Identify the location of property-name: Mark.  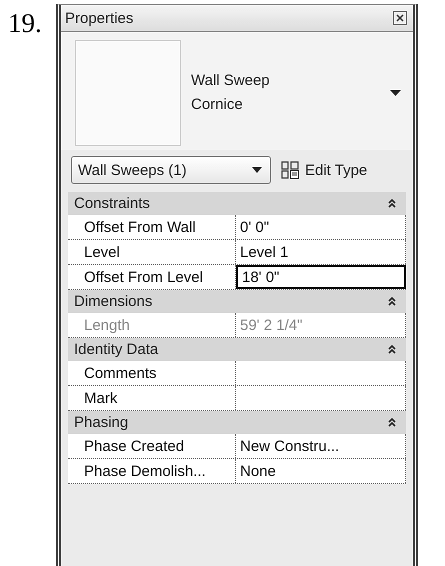
(152, 398).